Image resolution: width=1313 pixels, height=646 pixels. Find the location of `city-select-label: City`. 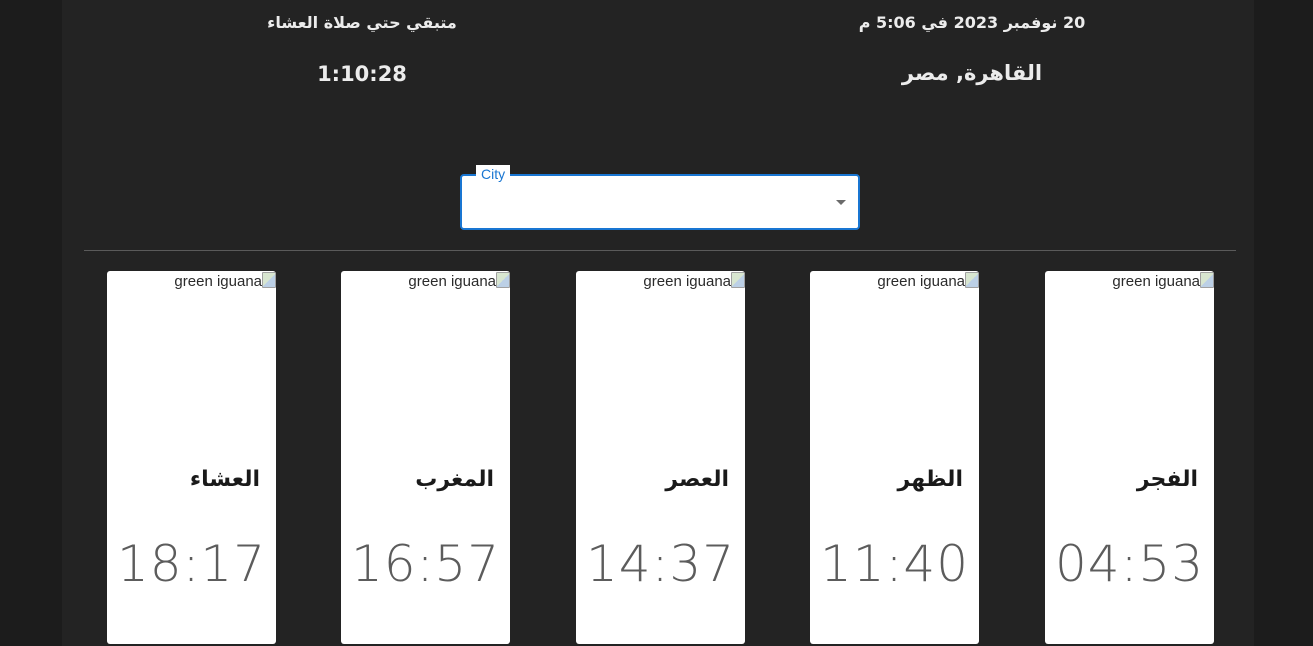

city-select-label: City is located at coordinates (493, 174).